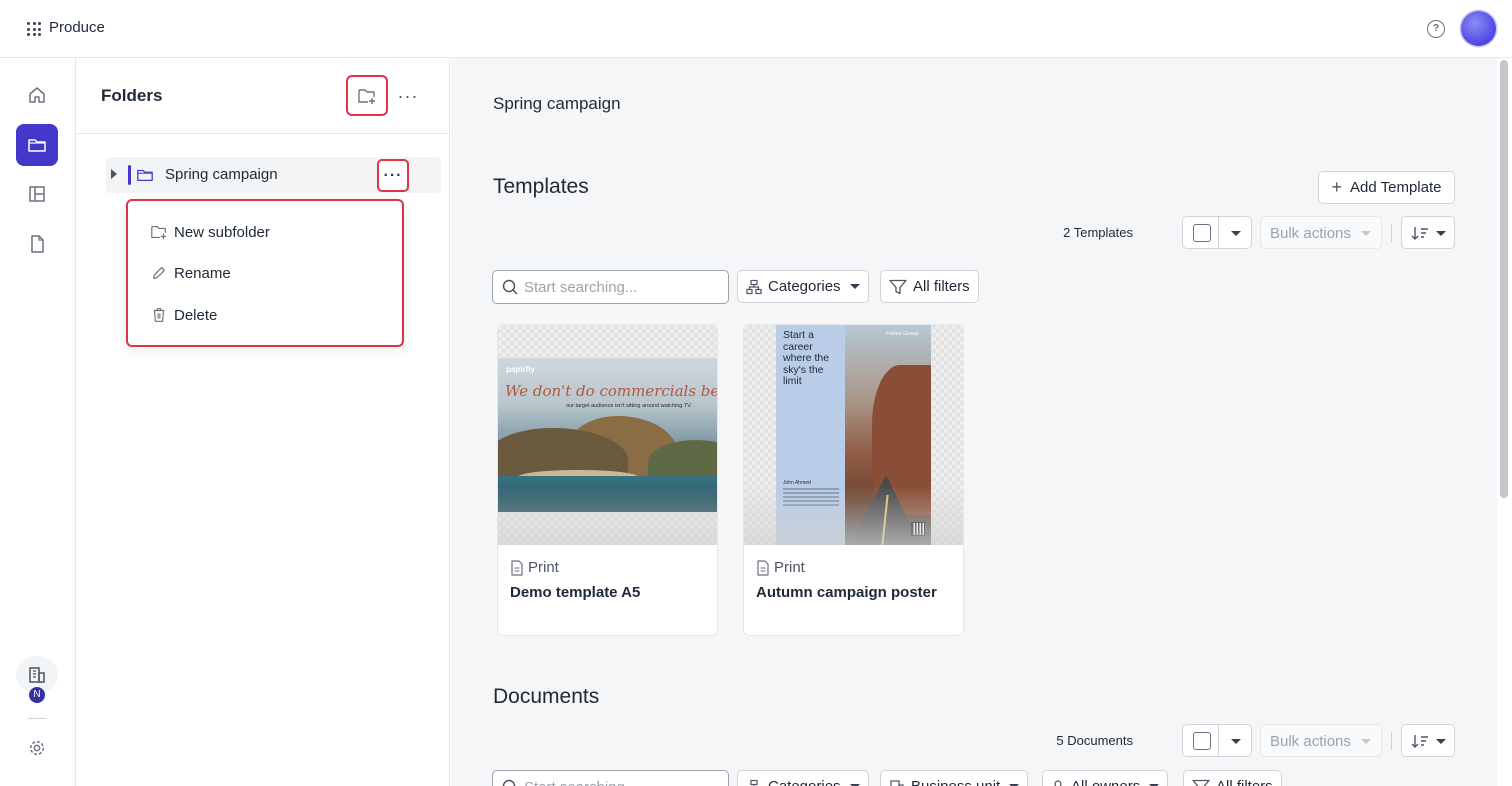 This screenshot has width=1512, height=786. I want to click on documents-search, so click(610, 778).